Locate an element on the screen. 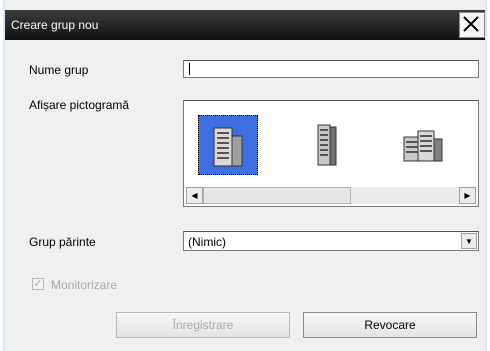  chevron-down-icon: ▼ is located at coordinates (469, 241).